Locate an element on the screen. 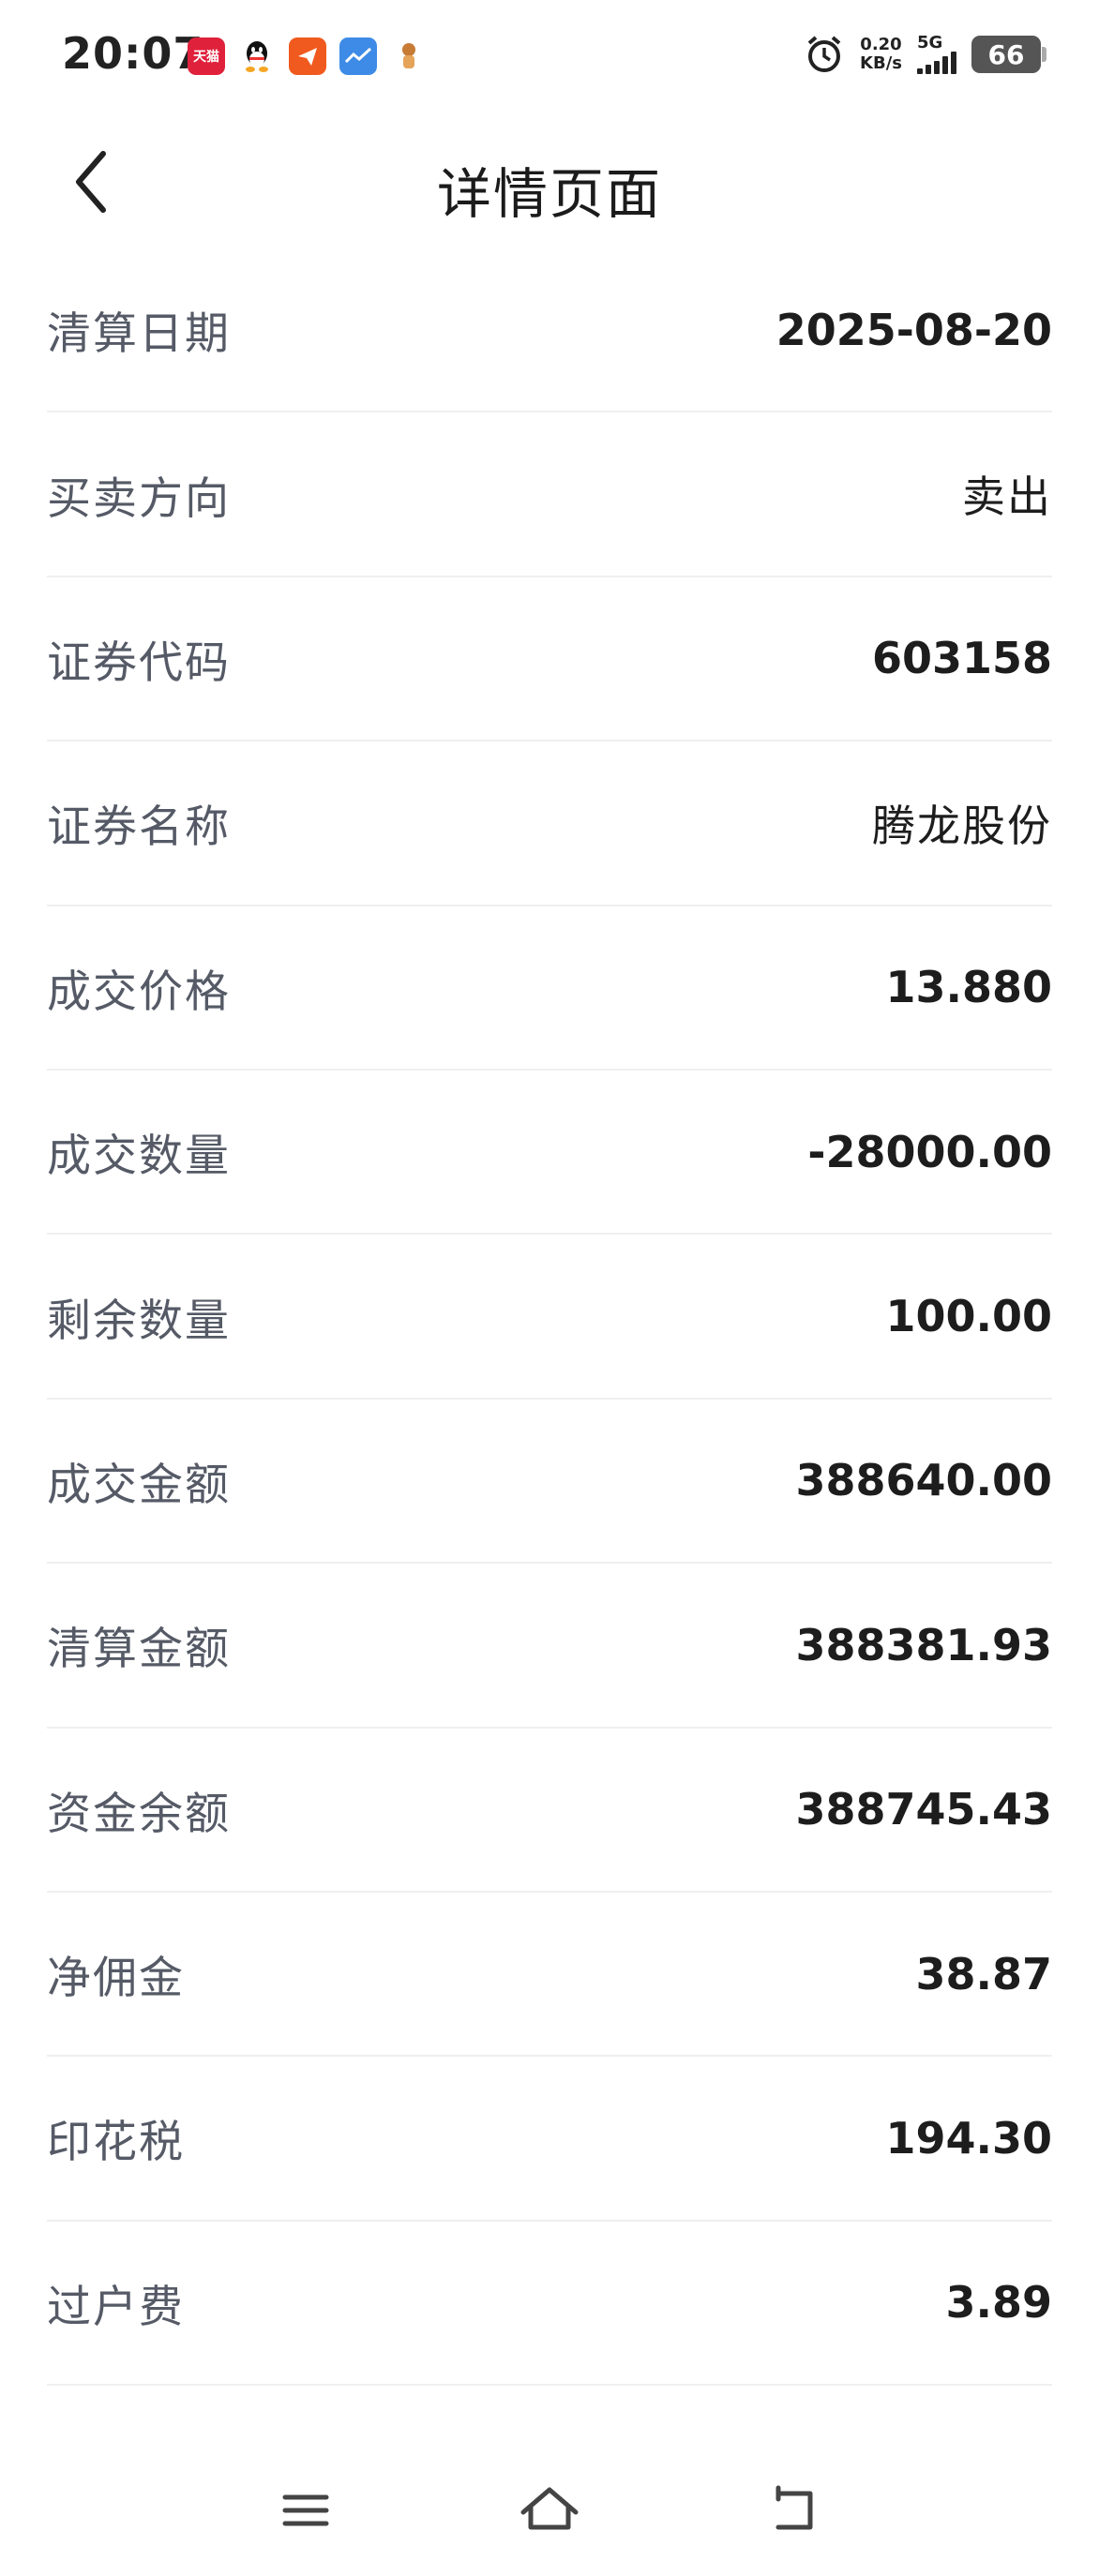 This screenshot has height=2576, width=1099. status-bar: 20:07 天猫 0.20 KB/s 5G 66 is located at coordinates (549, 56).